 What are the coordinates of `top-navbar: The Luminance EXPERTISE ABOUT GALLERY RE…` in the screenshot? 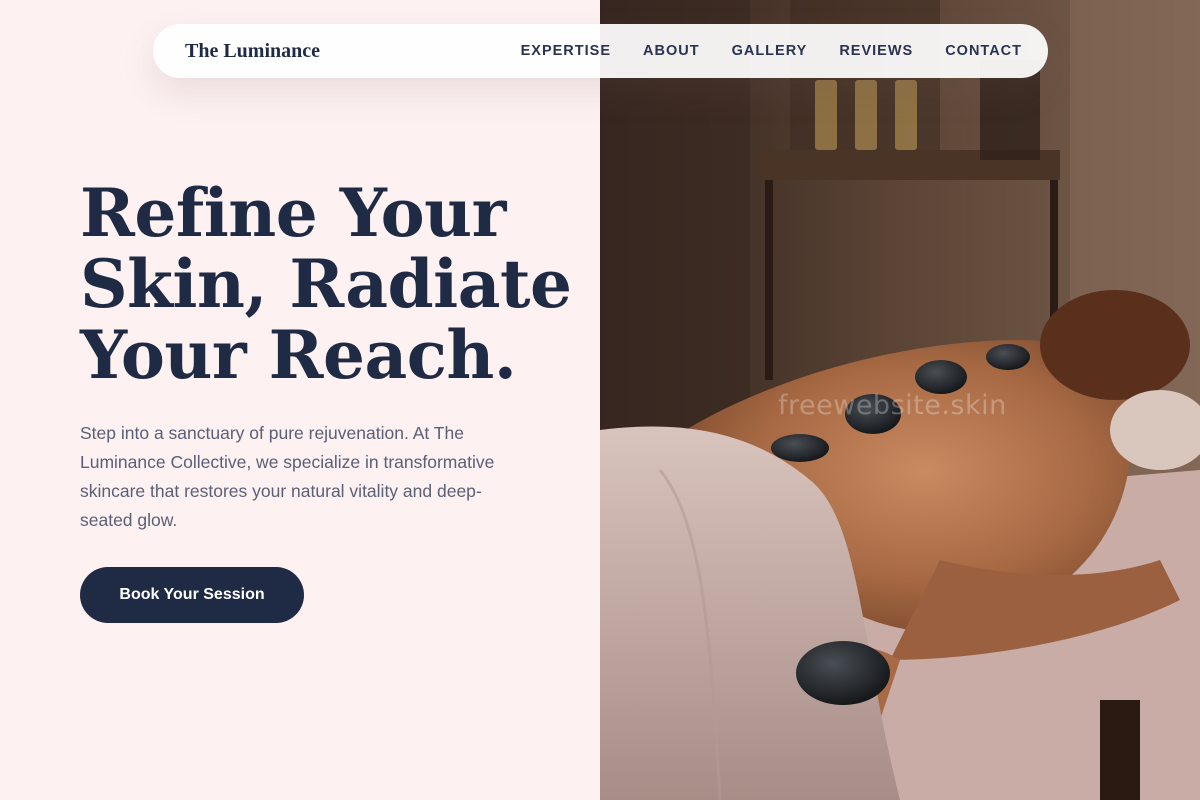 It's located at (600, 51).